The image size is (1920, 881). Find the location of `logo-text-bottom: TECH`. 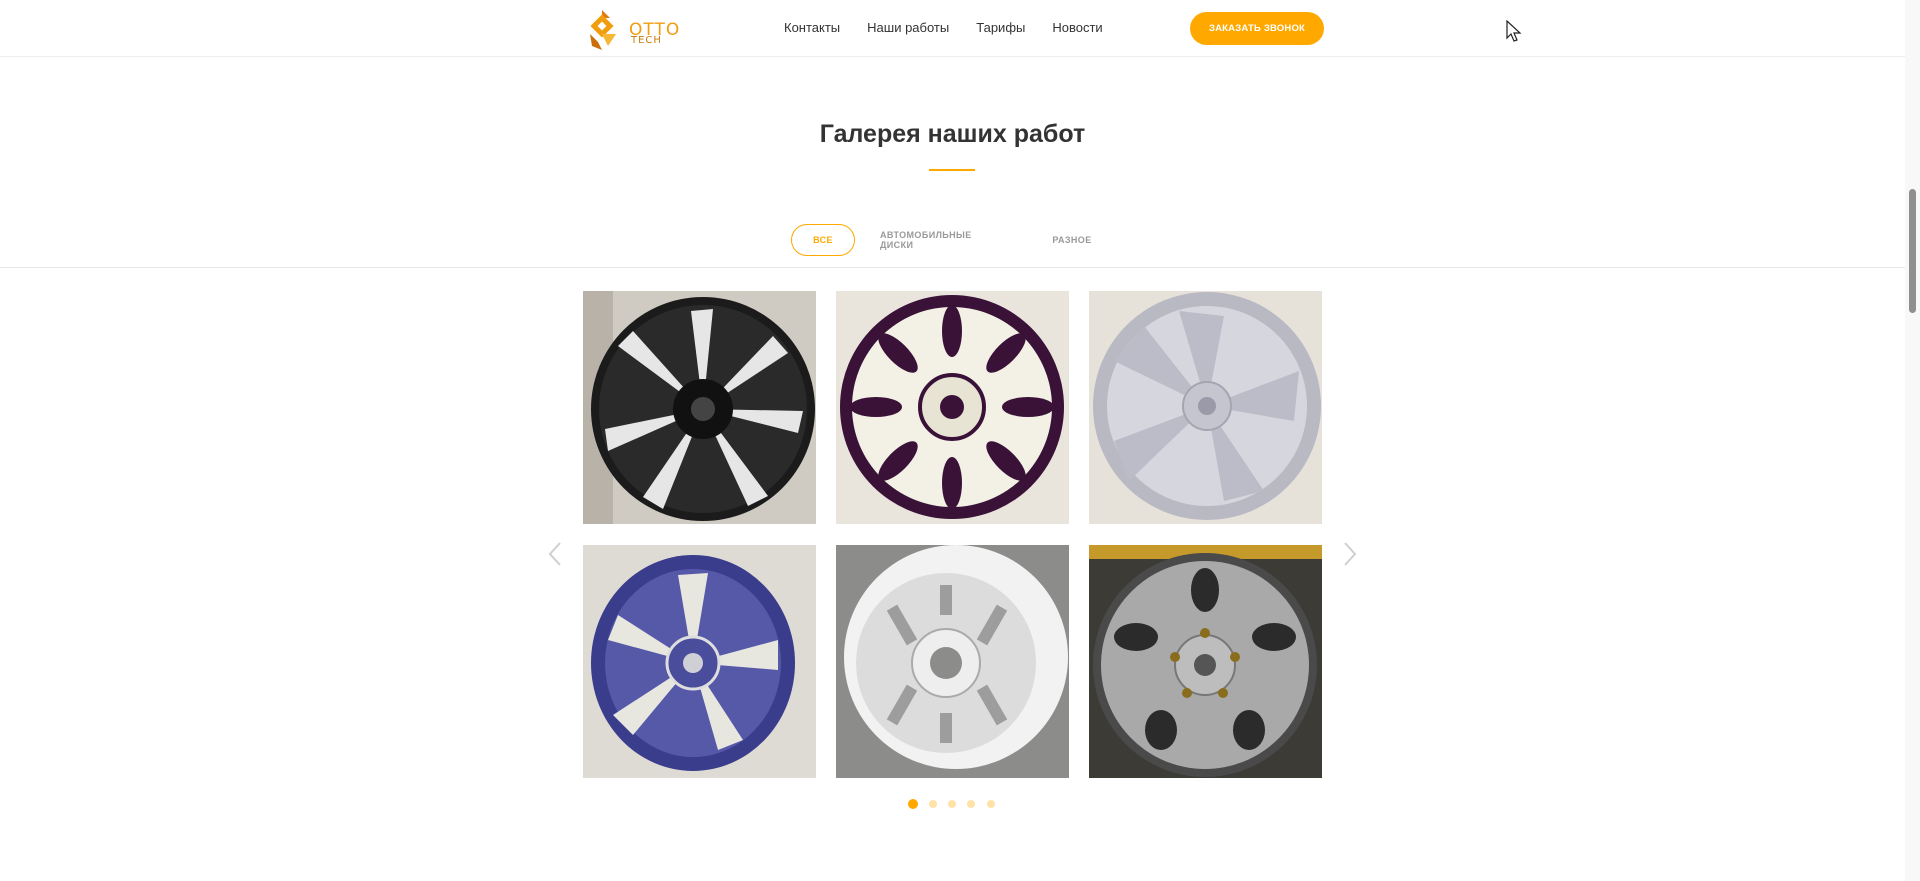

logo-text-bottom: TECH is located at coordinates (646, 40).